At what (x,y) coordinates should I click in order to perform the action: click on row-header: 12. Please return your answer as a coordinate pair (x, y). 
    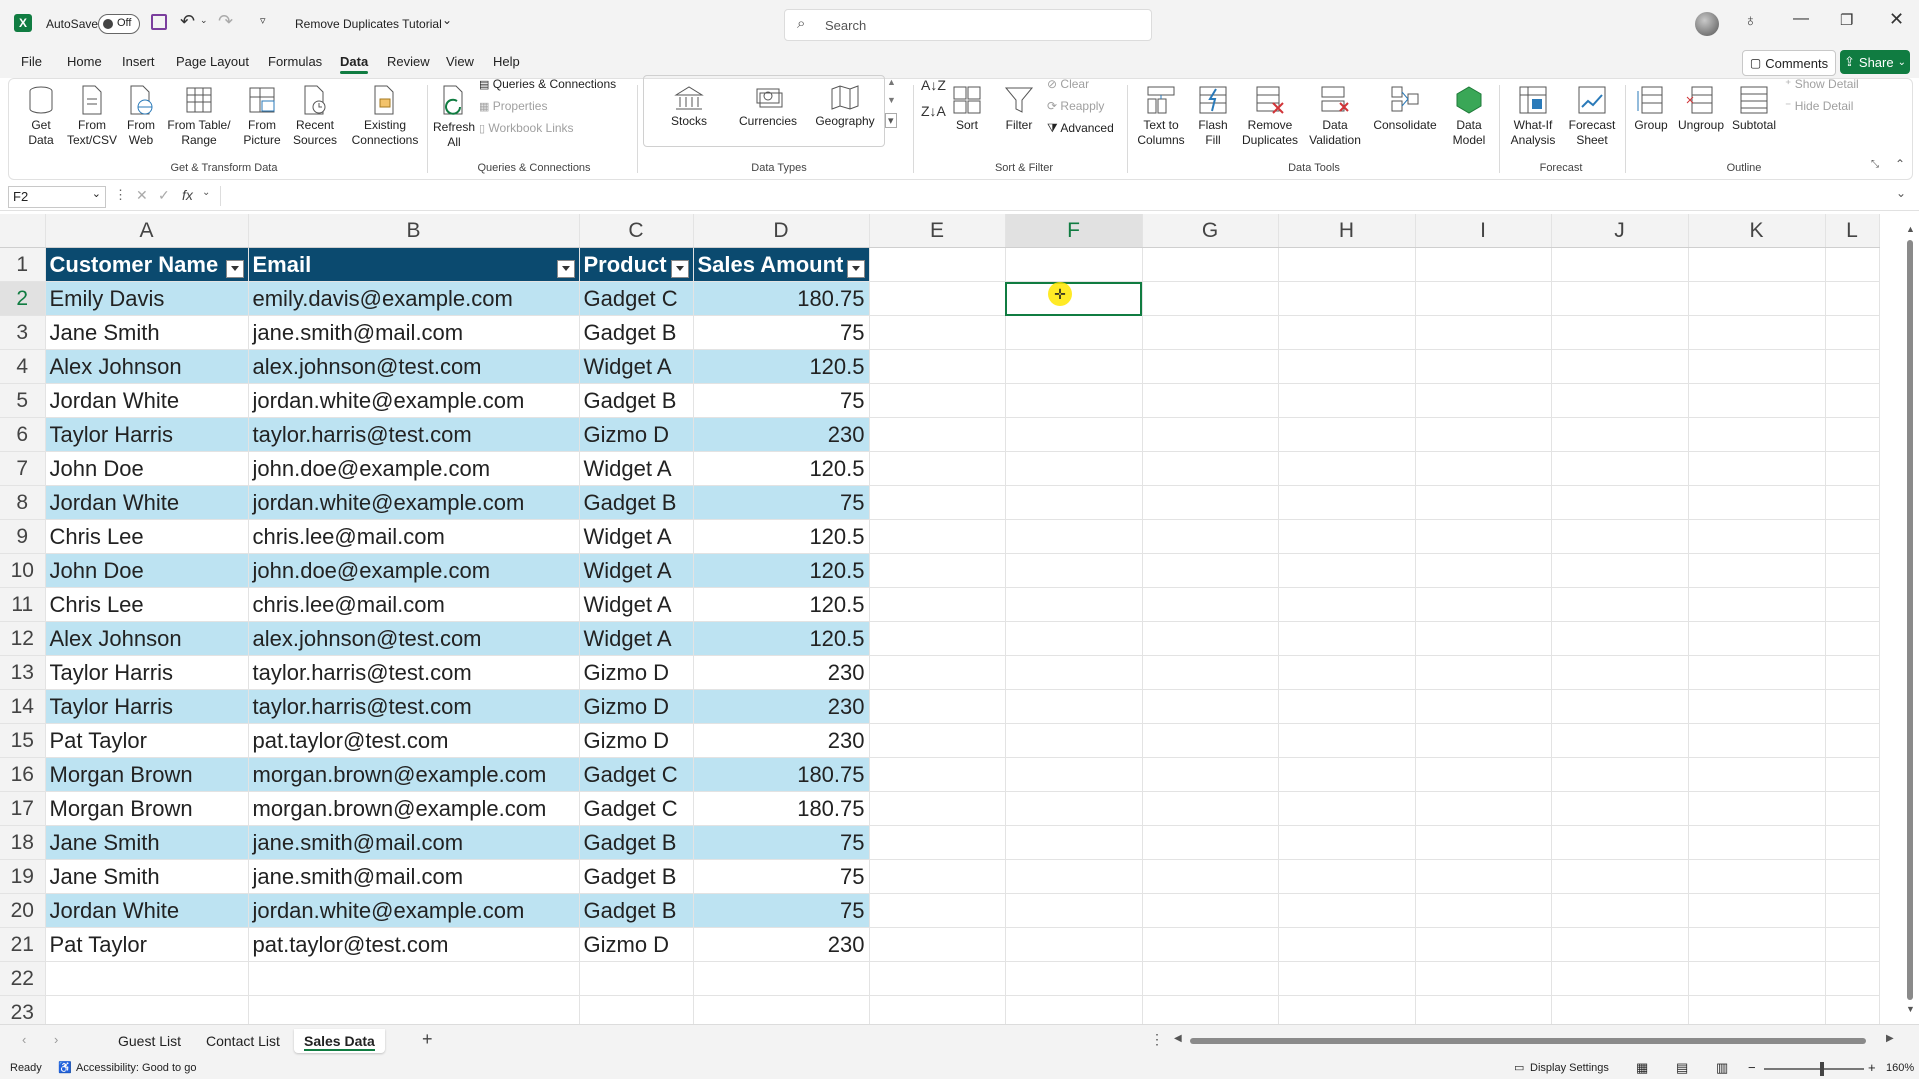
    Looking at the image, I should click on (23, 638).